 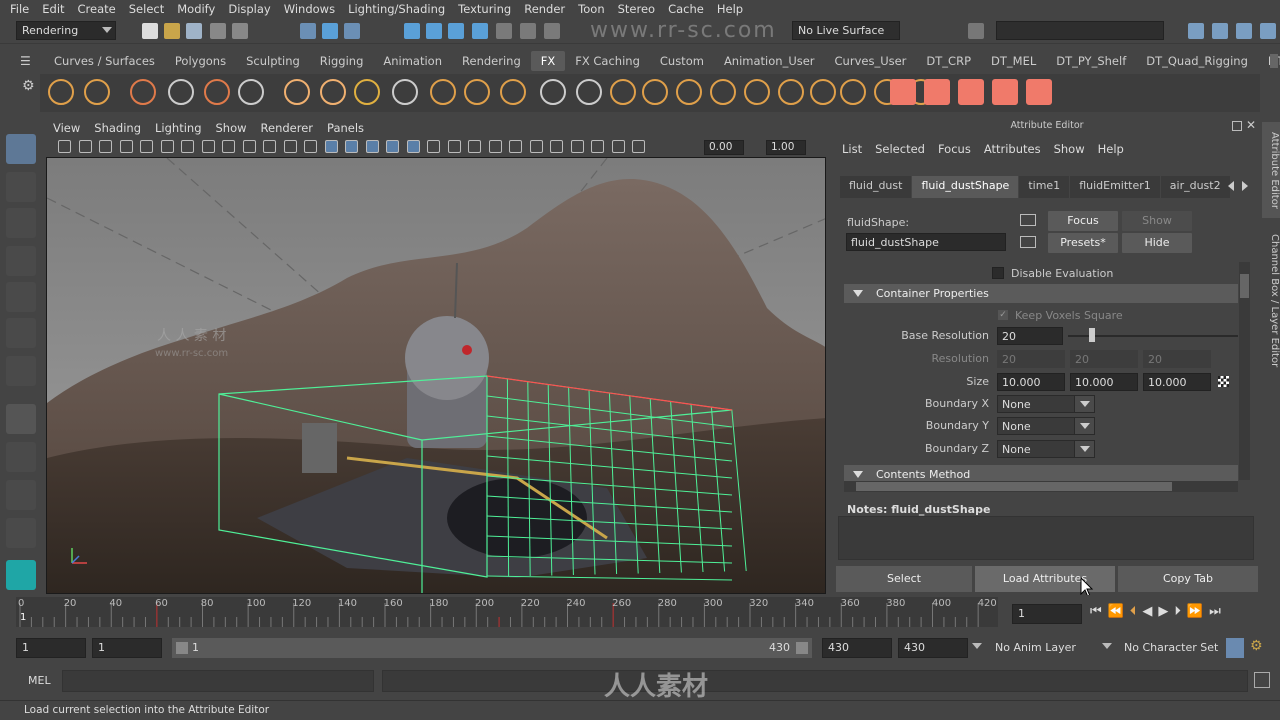 I want to click on search-input, so click(x=1080, y=30).